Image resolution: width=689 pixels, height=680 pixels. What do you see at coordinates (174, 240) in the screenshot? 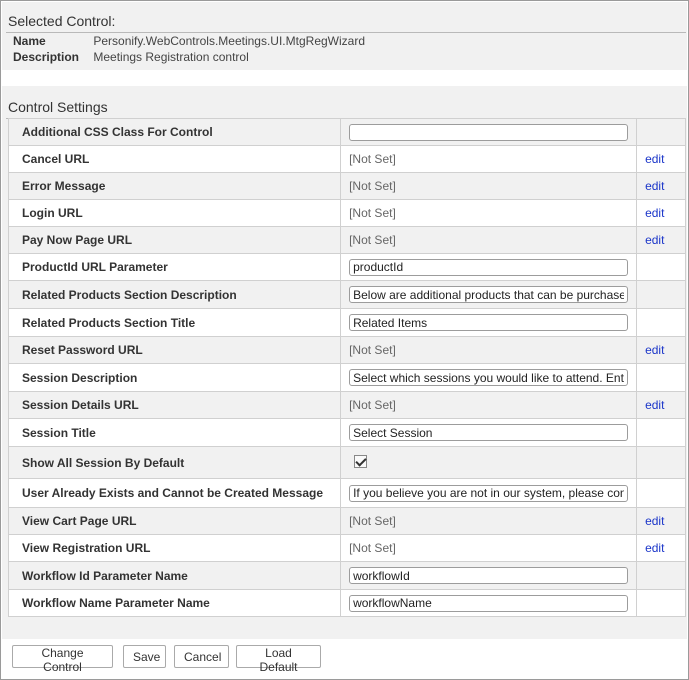
I see `setting-name: Pay Now Page URL` at bounding box center [174, 240].